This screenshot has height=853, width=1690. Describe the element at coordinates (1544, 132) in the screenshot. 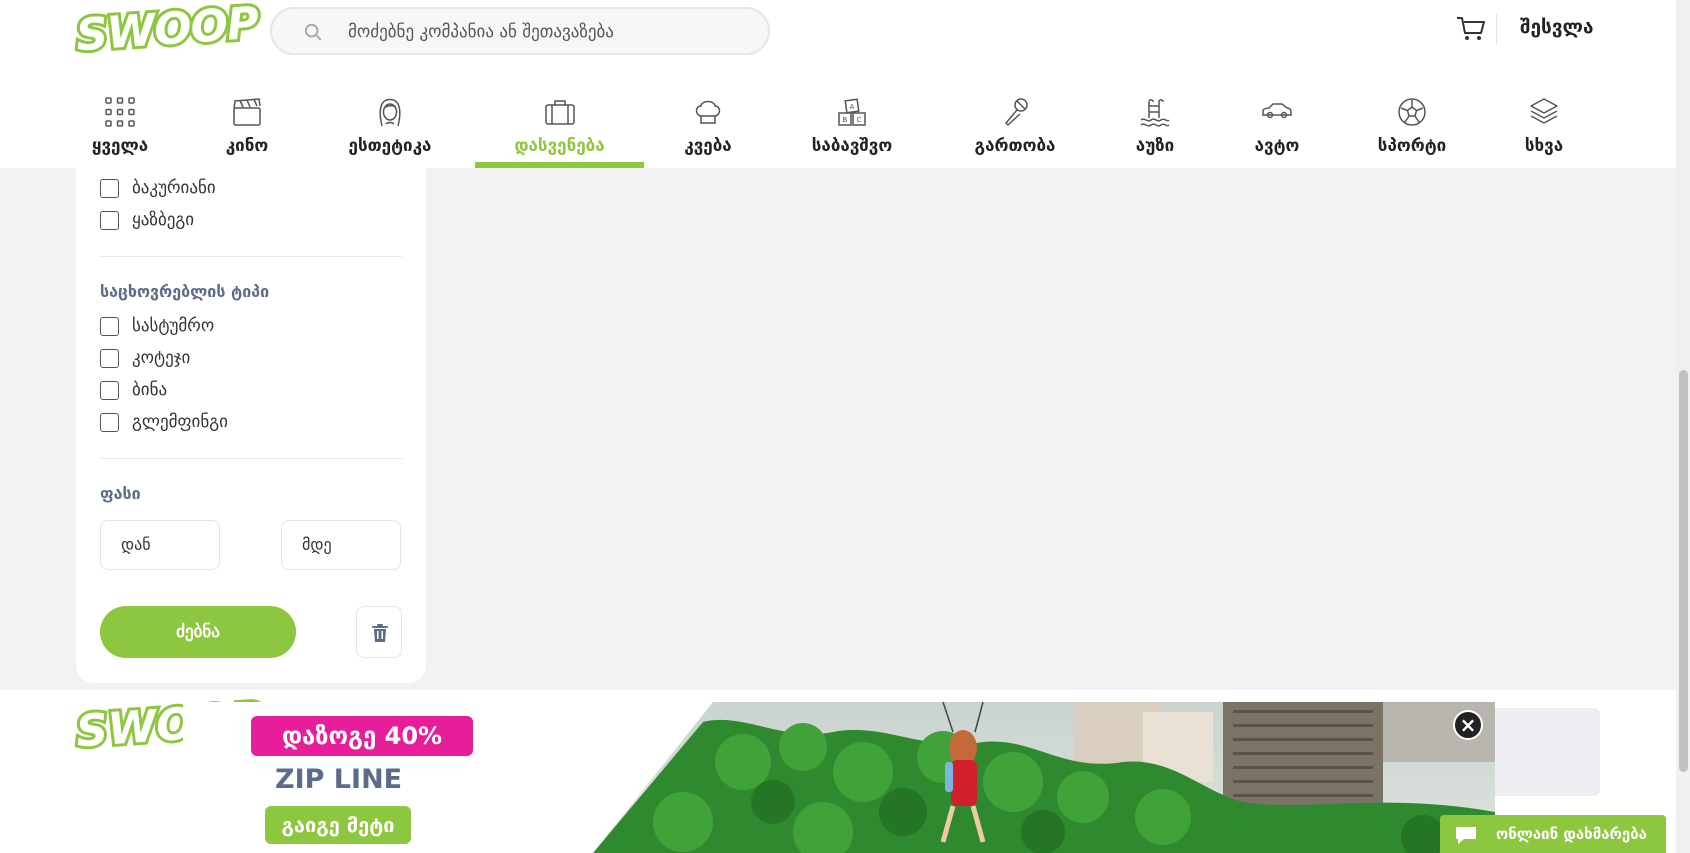

I see `nav-item-other: სხვა` at that location.